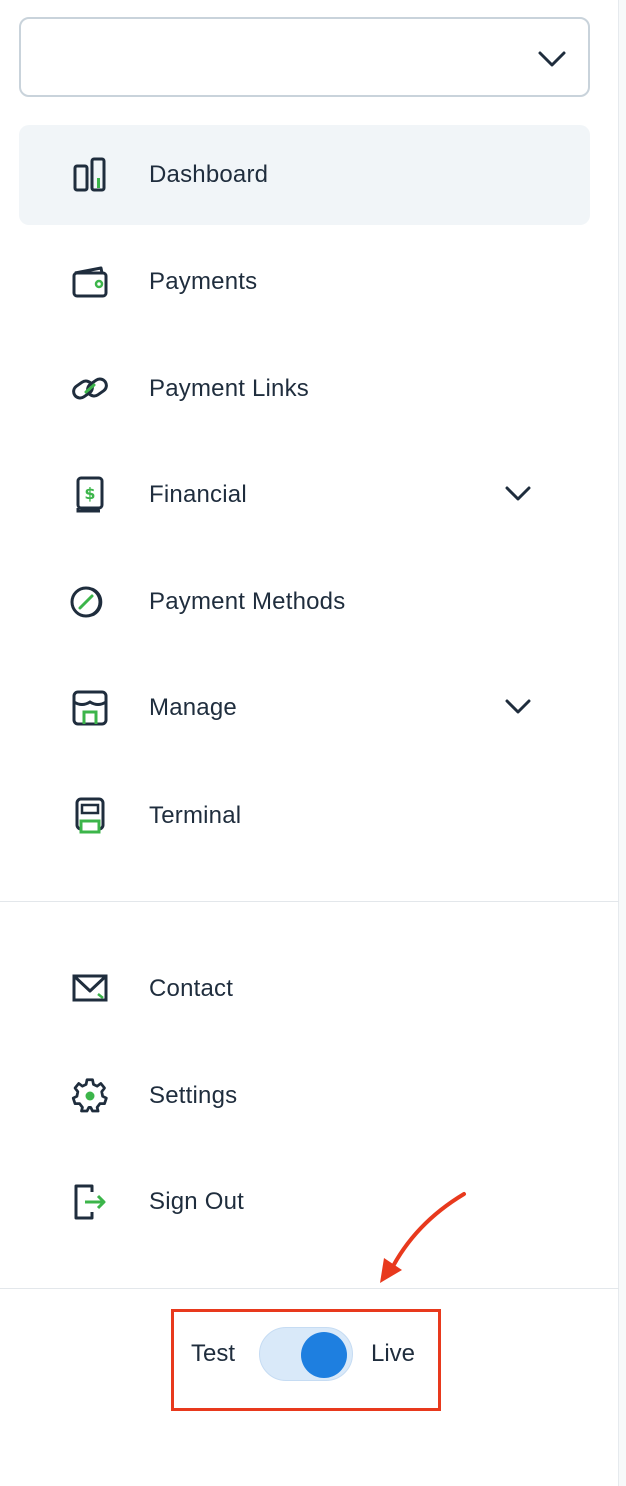  Describe the element at coordinates (89, 174) in the screenshot. I see `bar-chart-icon` at that location.